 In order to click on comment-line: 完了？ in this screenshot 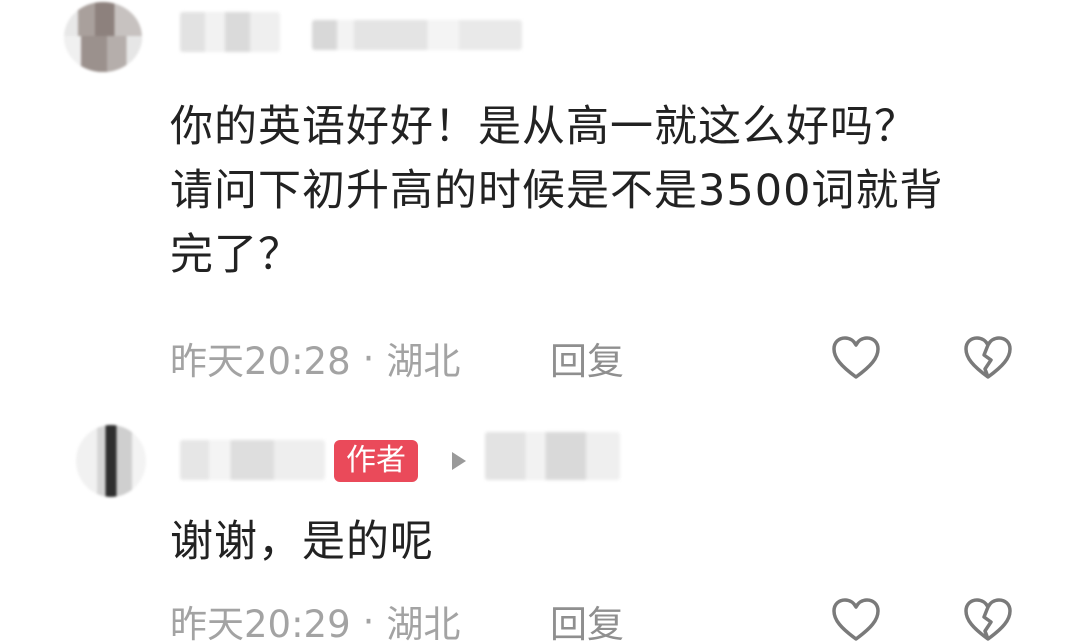, I will do `click(236, 255)`.